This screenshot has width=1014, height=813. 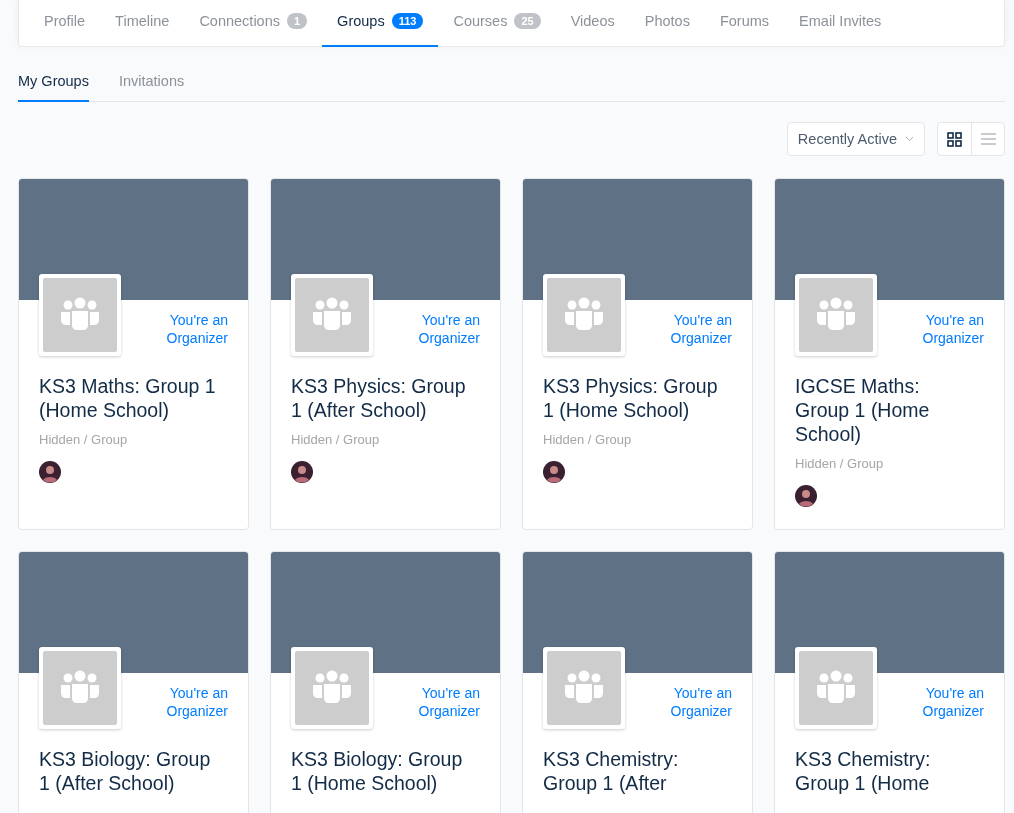 I want to click on profile-tab: Email Invites, so click(x=840, y=23).